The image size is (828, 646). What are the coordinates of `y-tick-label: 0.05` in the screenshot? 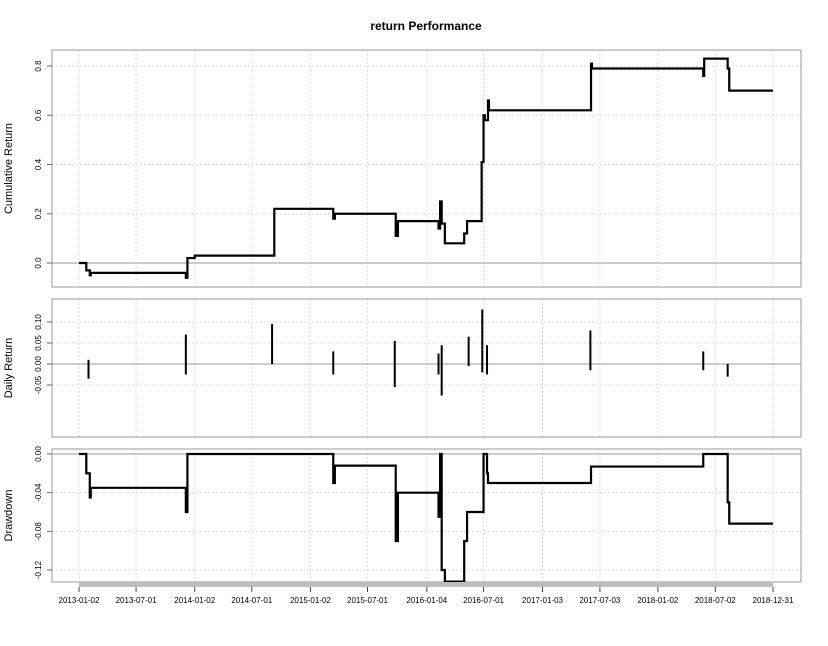 It's located at (38, 343).